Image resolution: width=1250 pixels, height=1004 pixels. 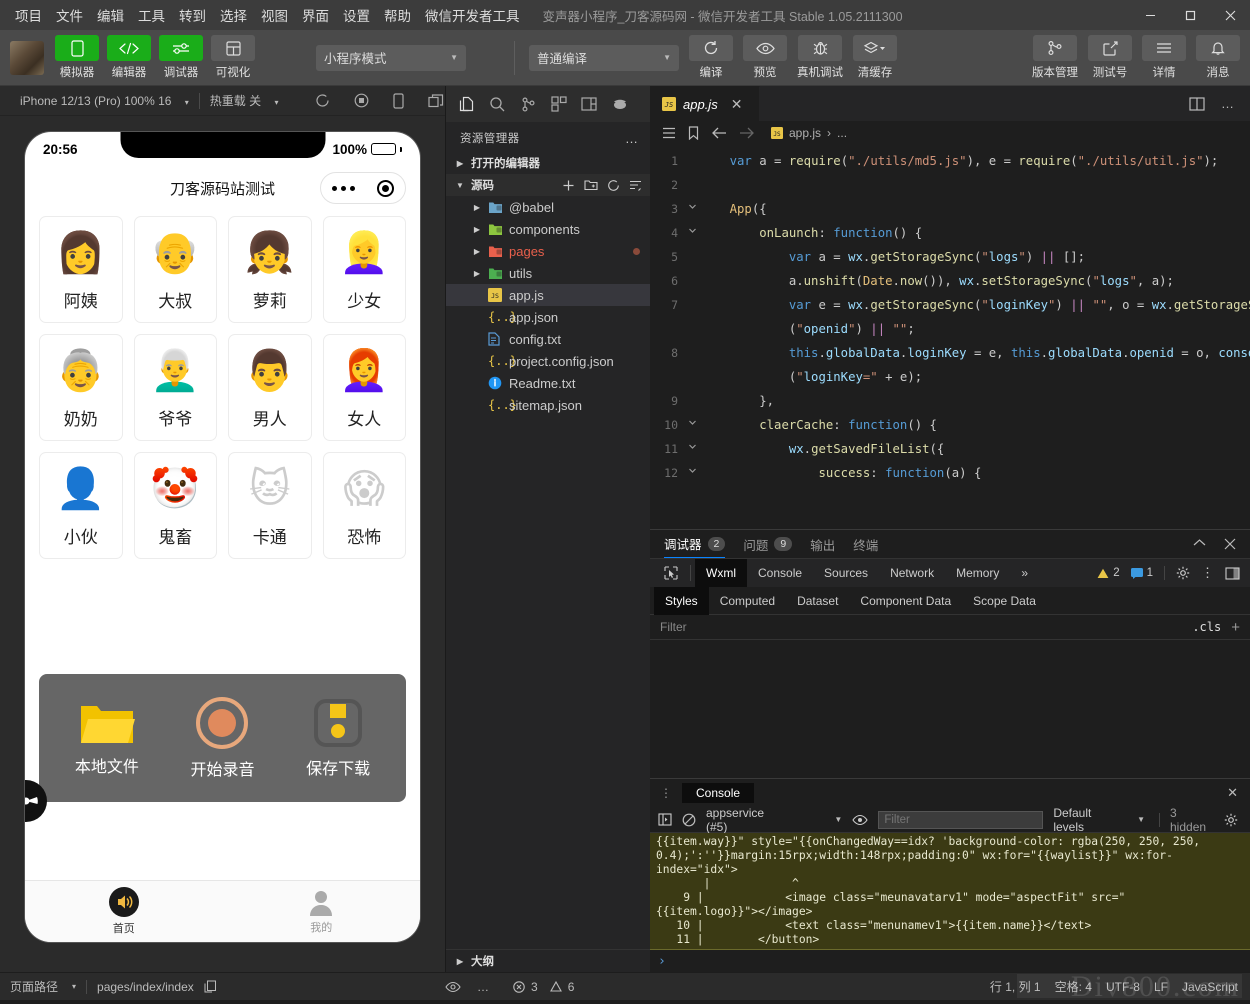 What do you see at coordinates (805, 133) in the screenshot?
I see `breadcrumb-file: app.js` at bounding box center [805, 133].